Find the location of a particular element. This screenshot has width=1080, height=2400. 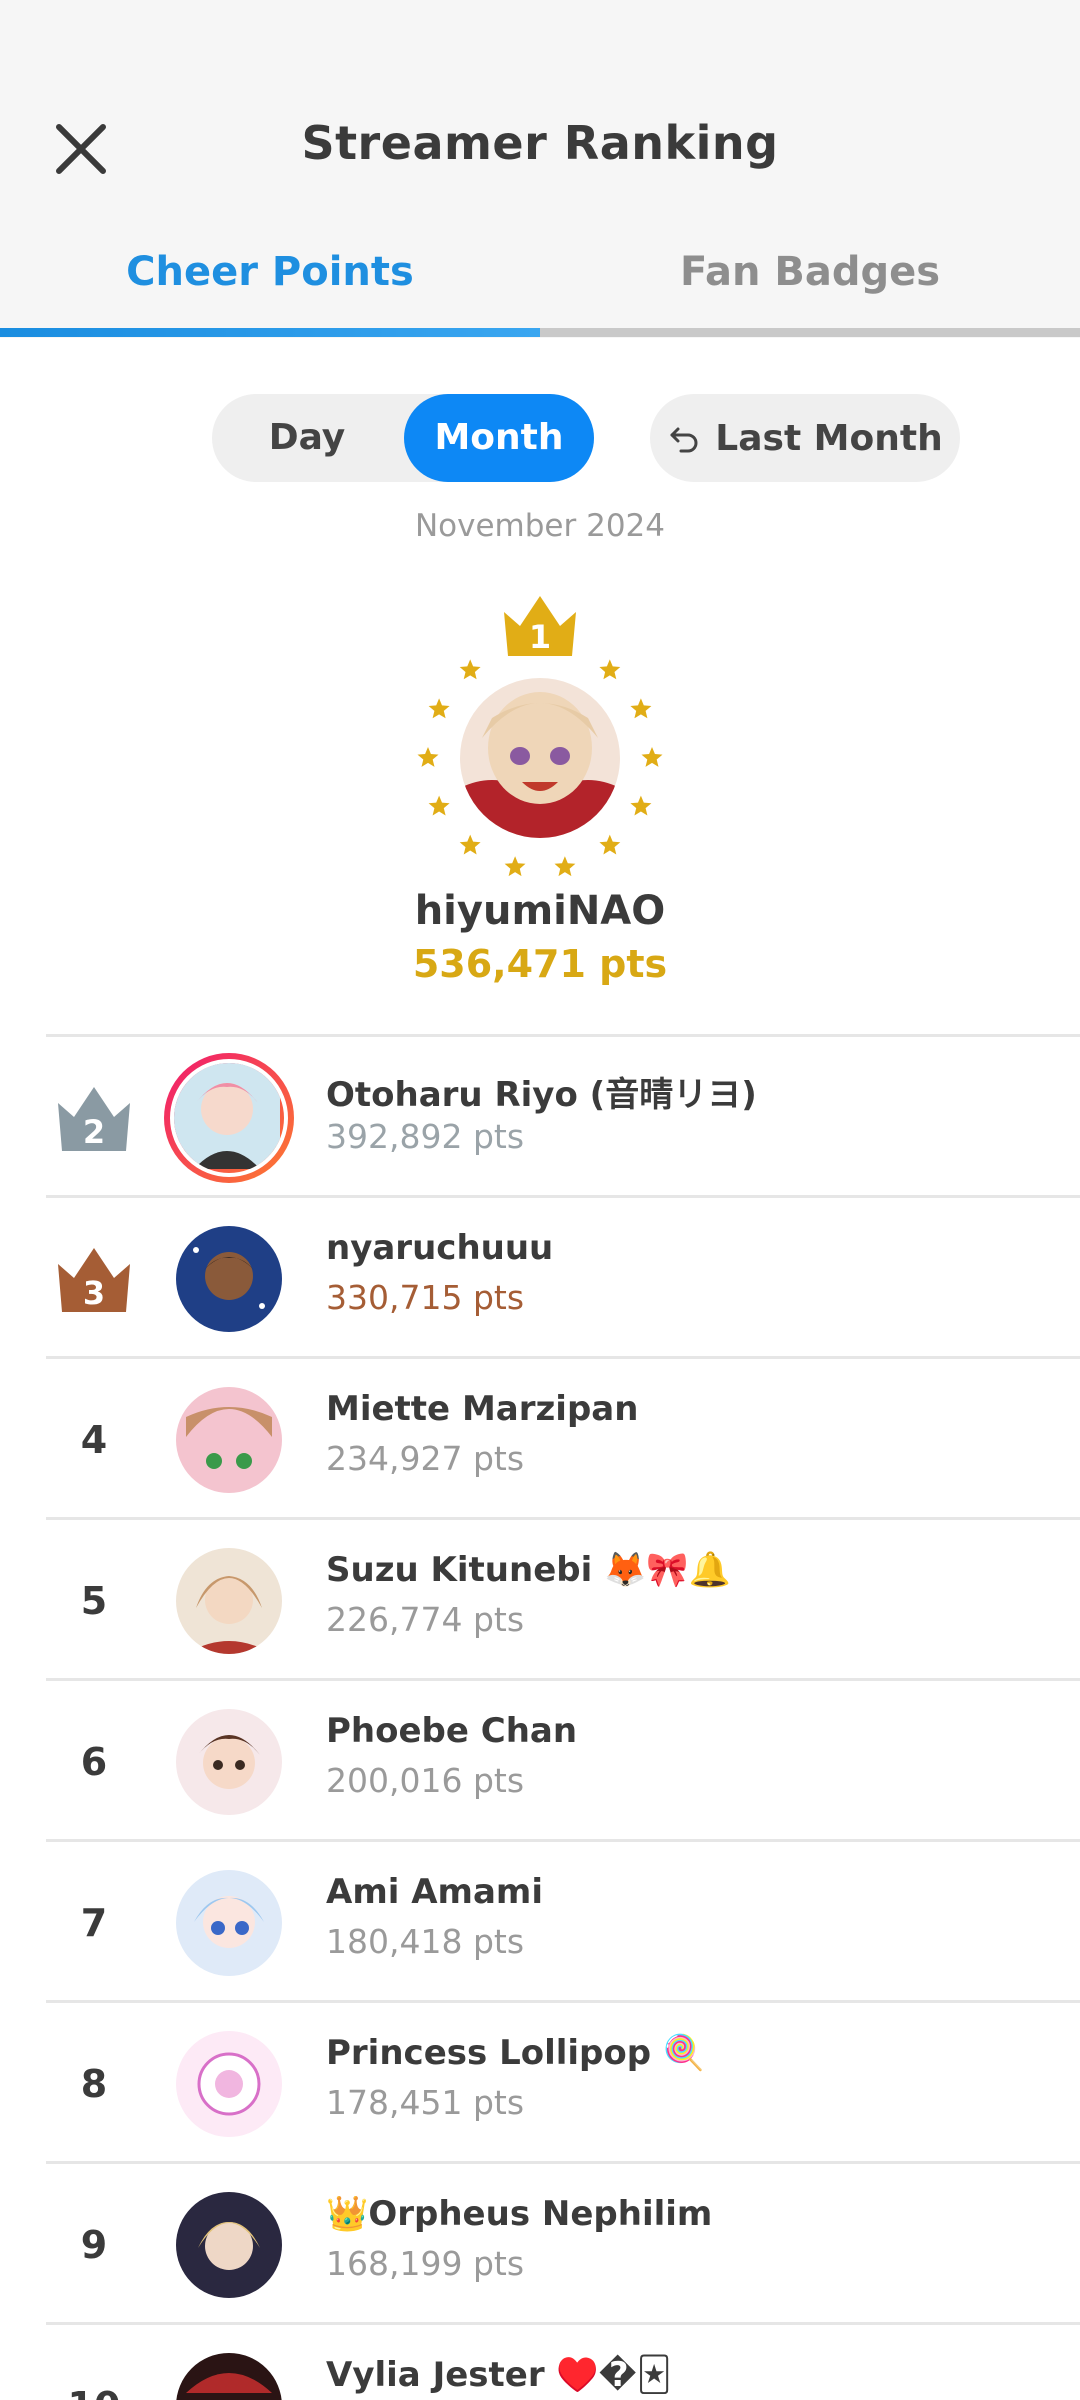

rank-badge: 2 is located at coordinates (94, 1117).